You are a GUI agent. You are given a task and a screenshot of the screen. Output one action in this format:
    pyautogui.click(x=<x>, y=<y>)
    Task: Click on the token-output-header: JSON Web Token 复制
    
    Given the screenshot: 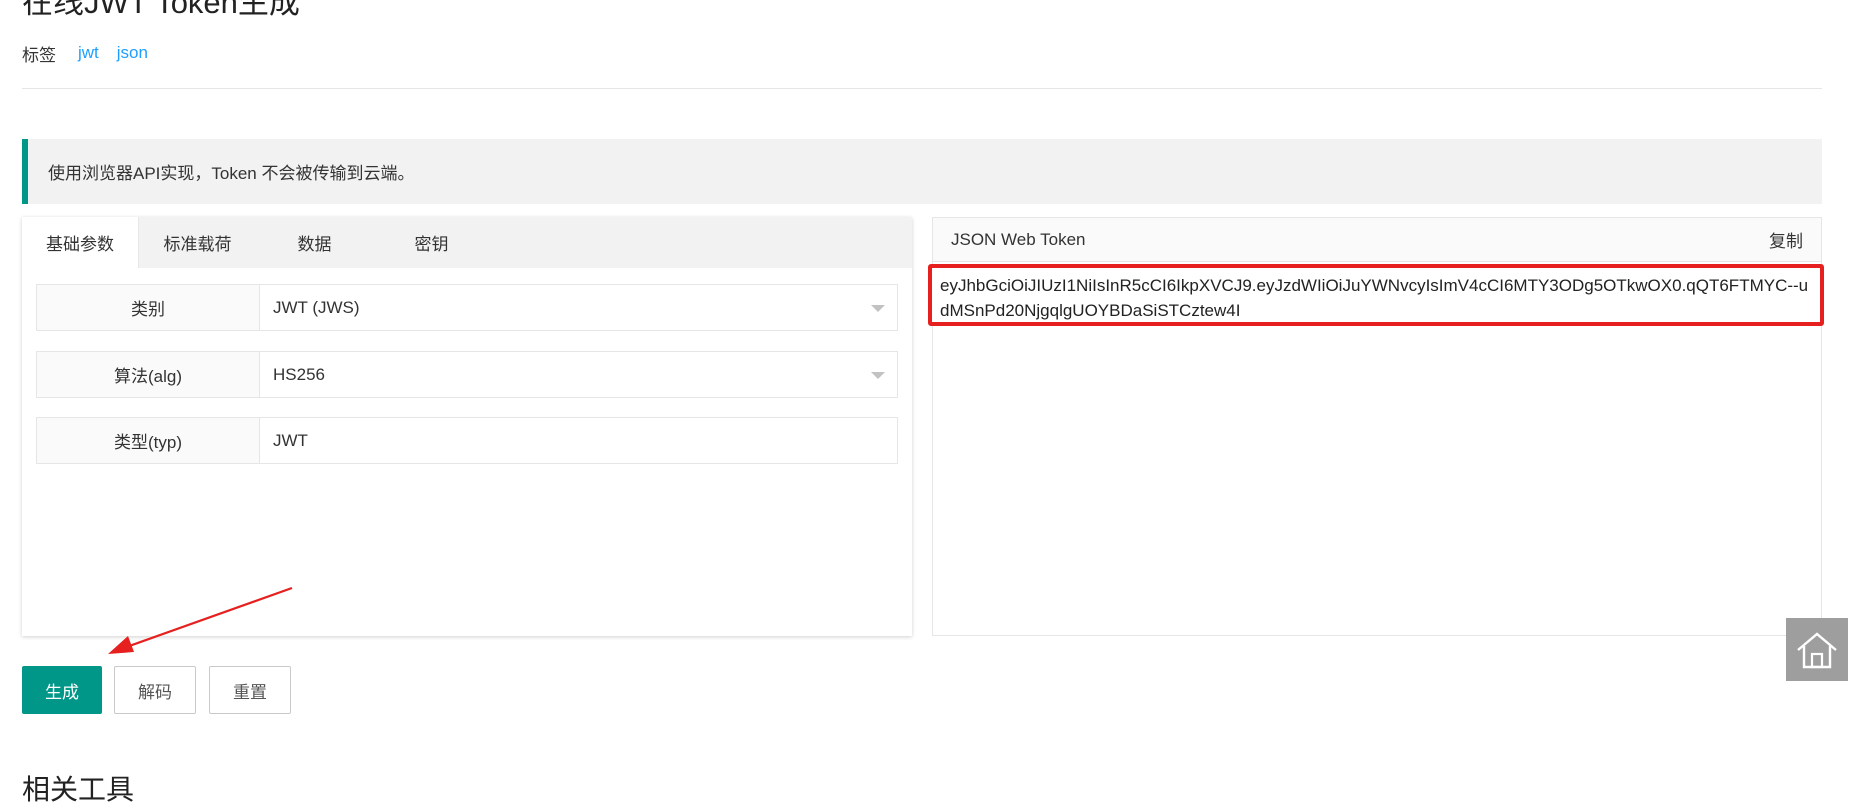 What is the action you would take?
    pyautogui.click(x=1377, y=240)
    